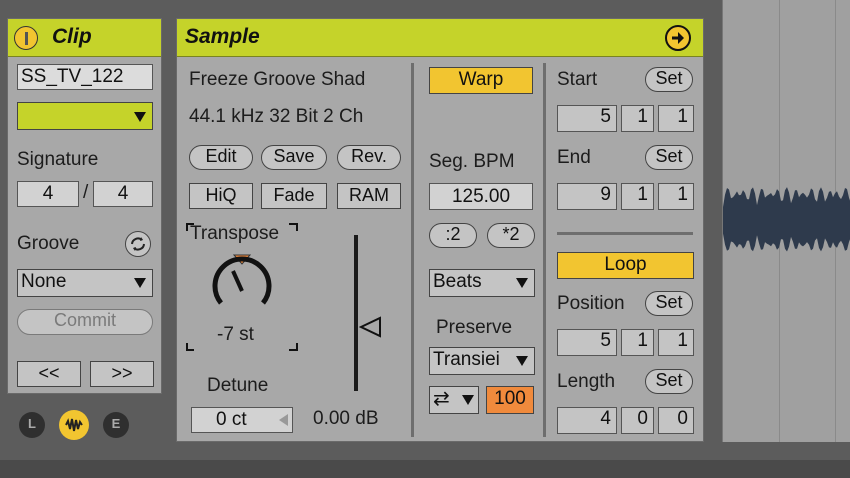  Describe the element at coordinates (637, 118) in the screenshot. I see `start-beat-field: 1` at that location.